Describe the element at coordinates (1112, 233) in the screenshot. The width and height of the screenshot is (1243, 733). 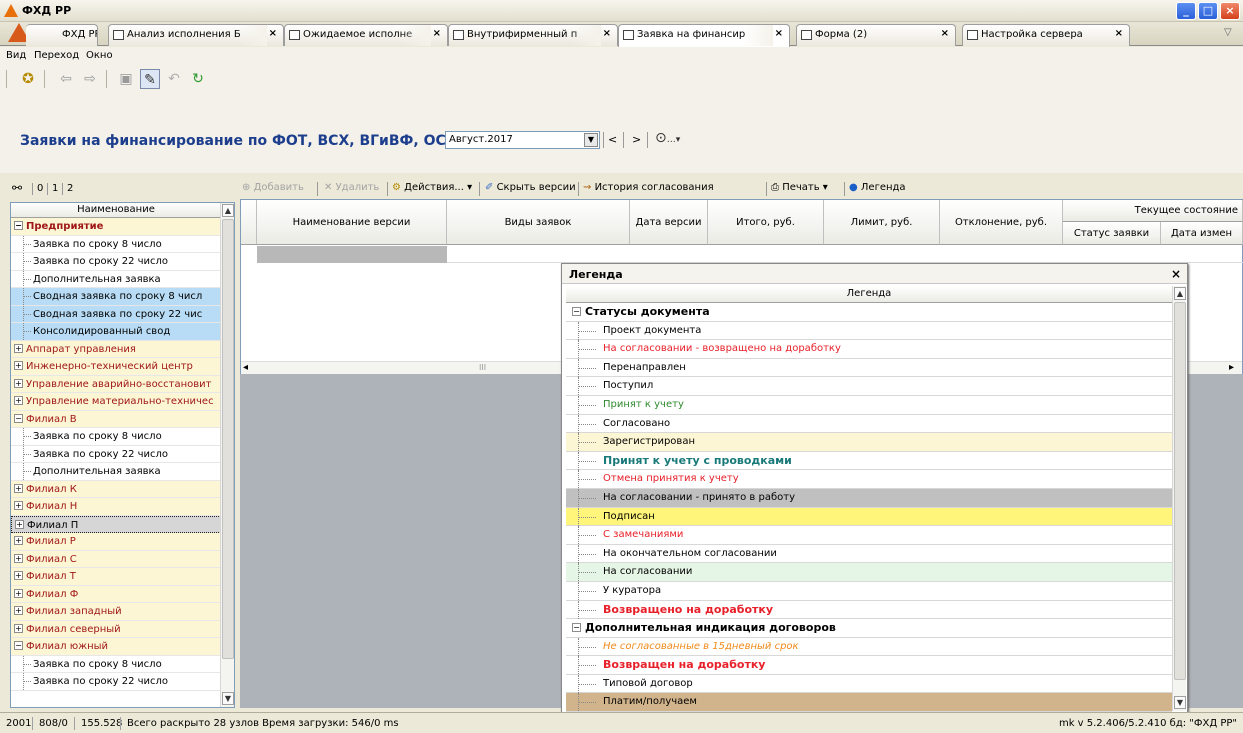
I see `column-header: Статус заявки` at that location.